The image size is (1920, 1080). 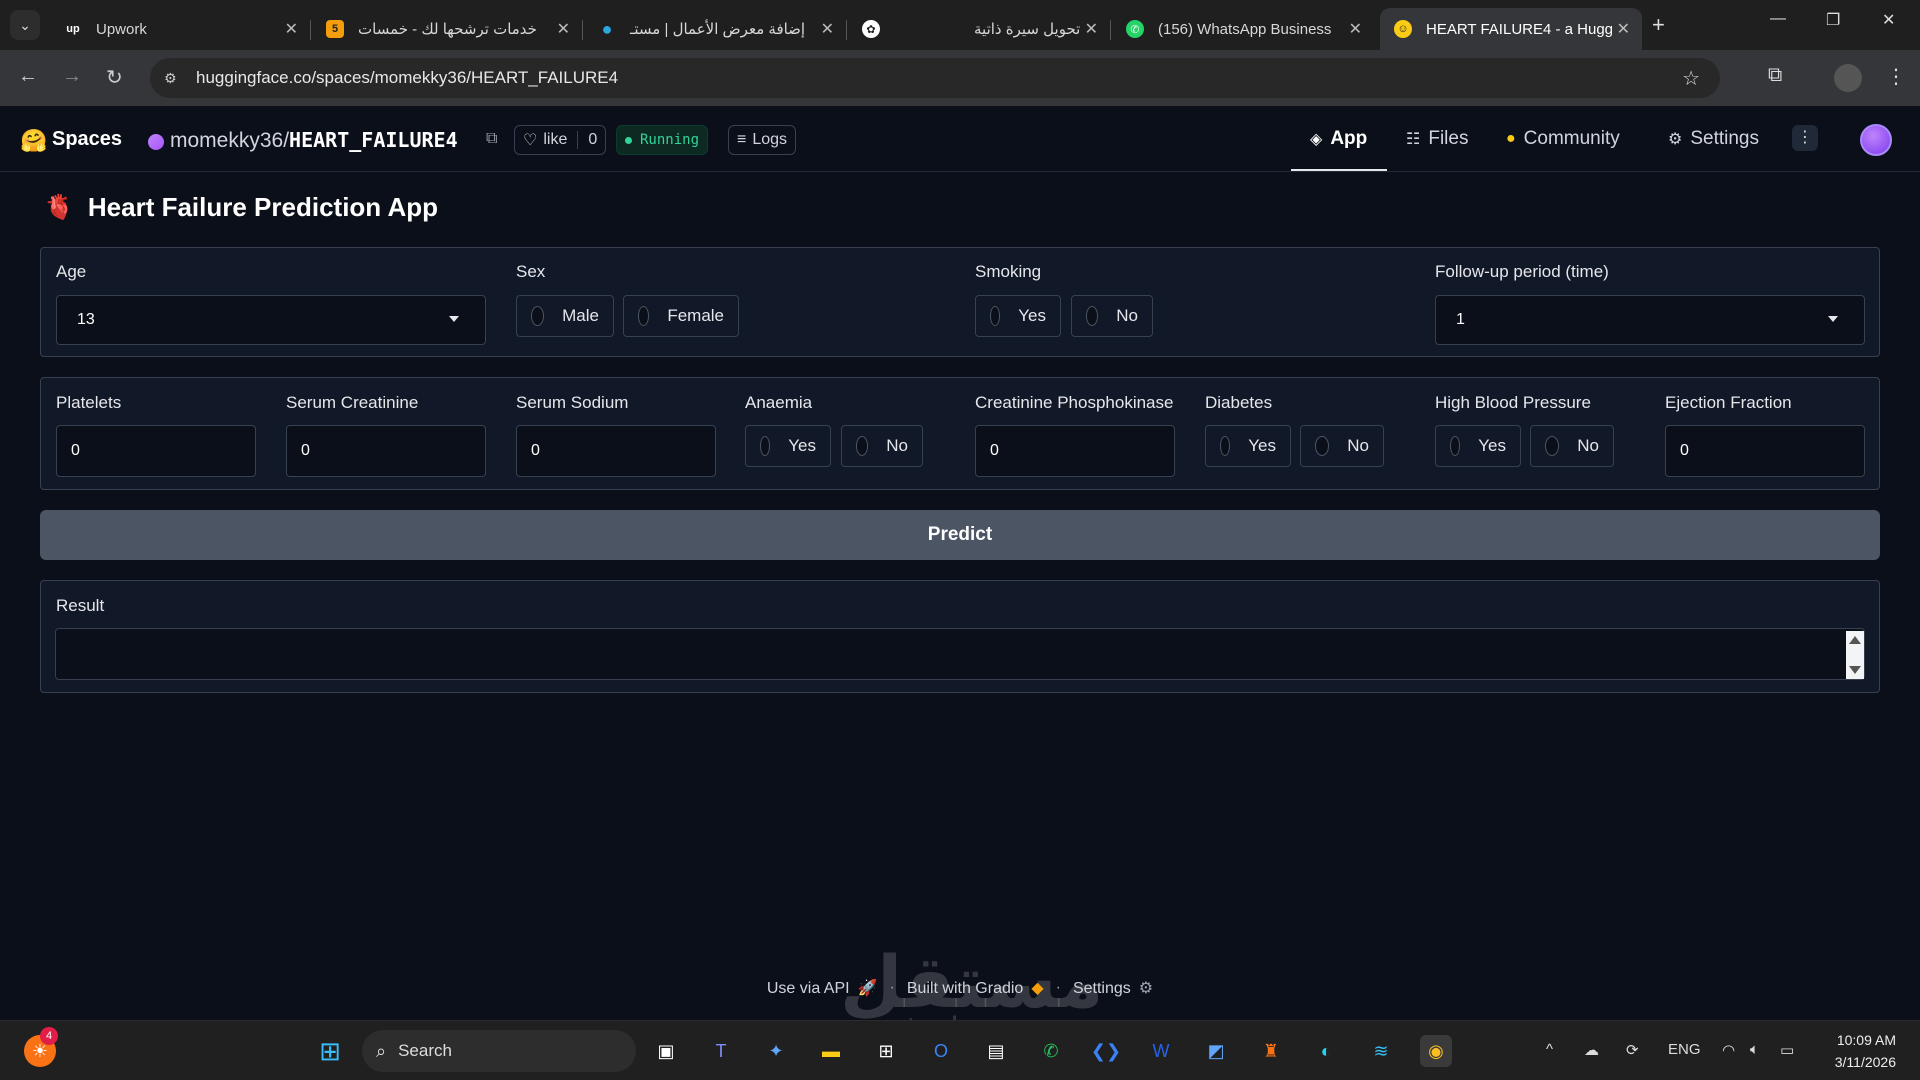 I want to click on store-icon: ⊞, so click(x=886, y=1051).